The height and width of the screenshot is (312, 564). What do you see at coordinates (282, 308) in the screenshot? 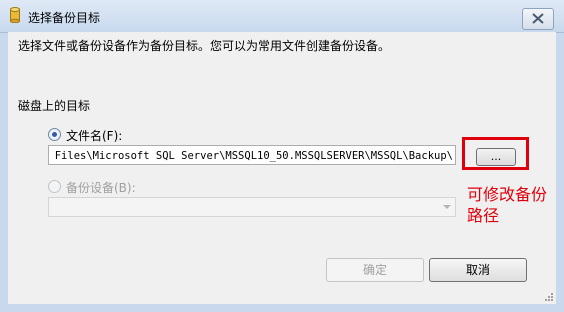
I see `window-frame-bottom` at bounding box center [282, 308].